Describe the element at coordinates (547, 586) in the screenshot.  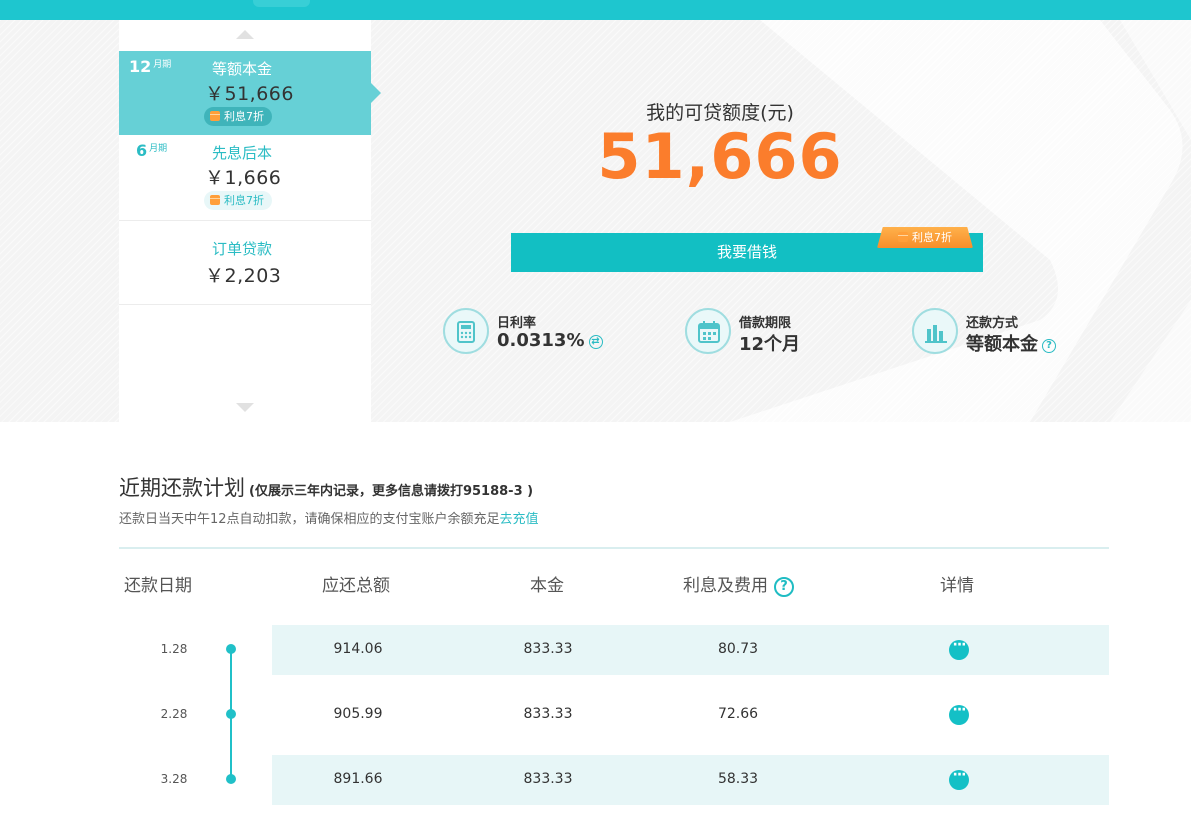
I see `header-principal: 本金` at that location.